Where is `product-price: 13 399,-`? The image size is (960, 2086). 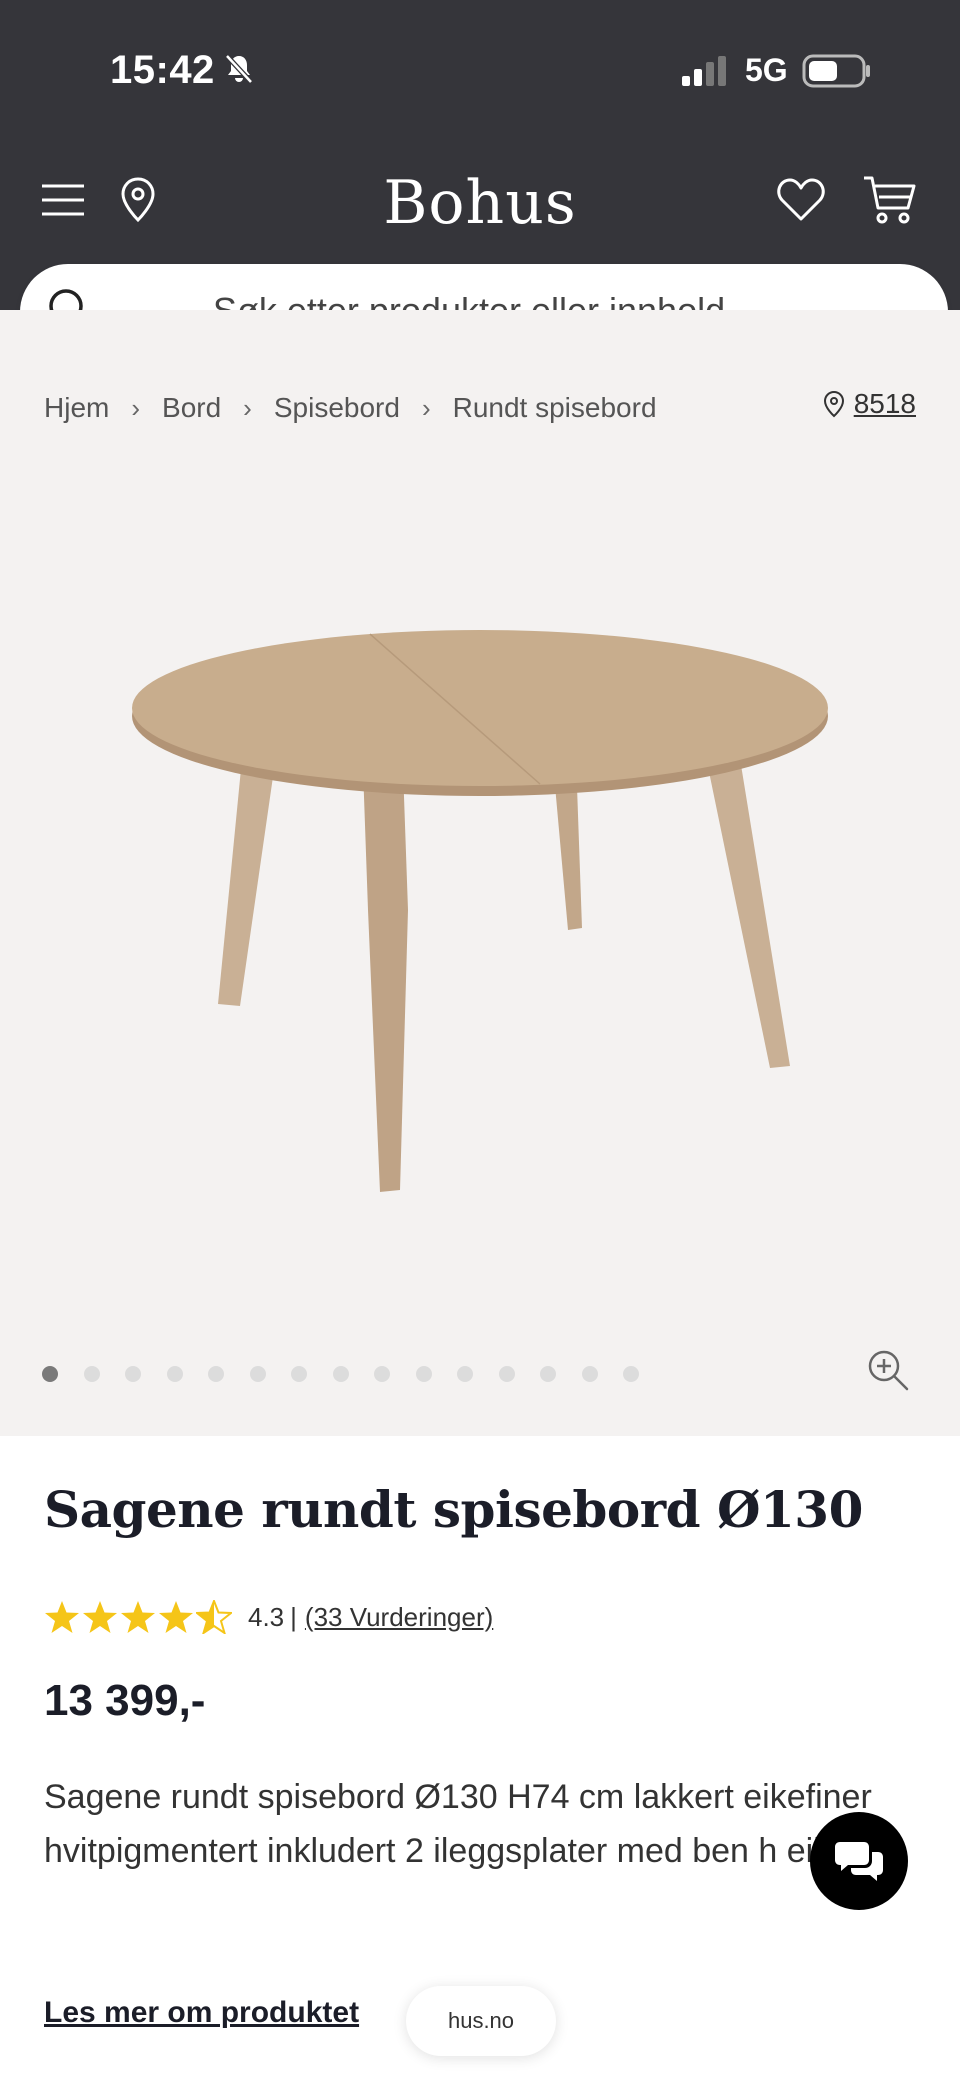 product-price: 13 399,- is located at coordinates (125, 1700).